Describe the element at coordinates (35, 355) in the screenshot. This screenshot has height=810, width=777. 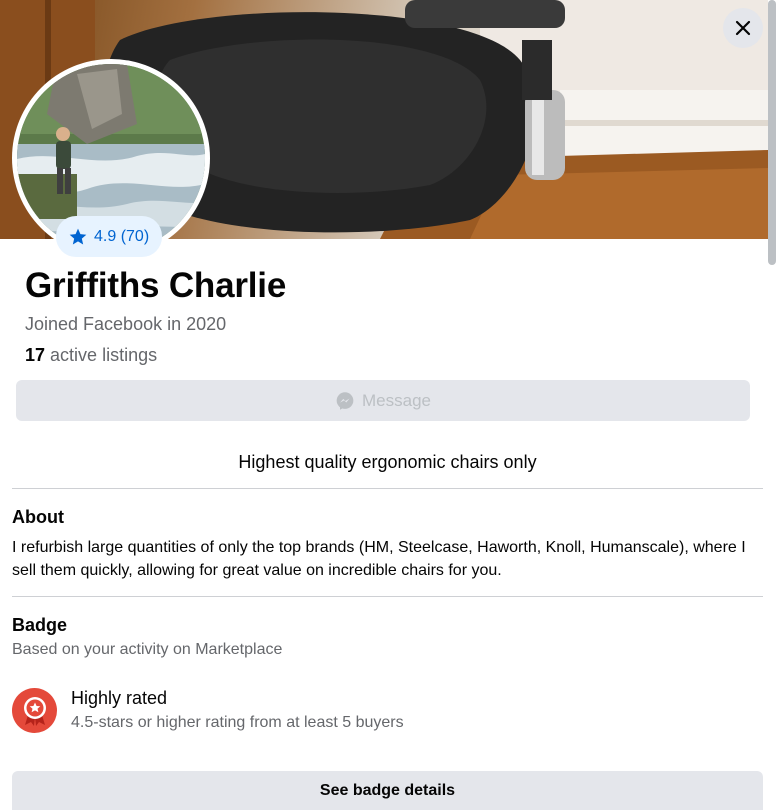
I see `listings-count: 17` at that location.